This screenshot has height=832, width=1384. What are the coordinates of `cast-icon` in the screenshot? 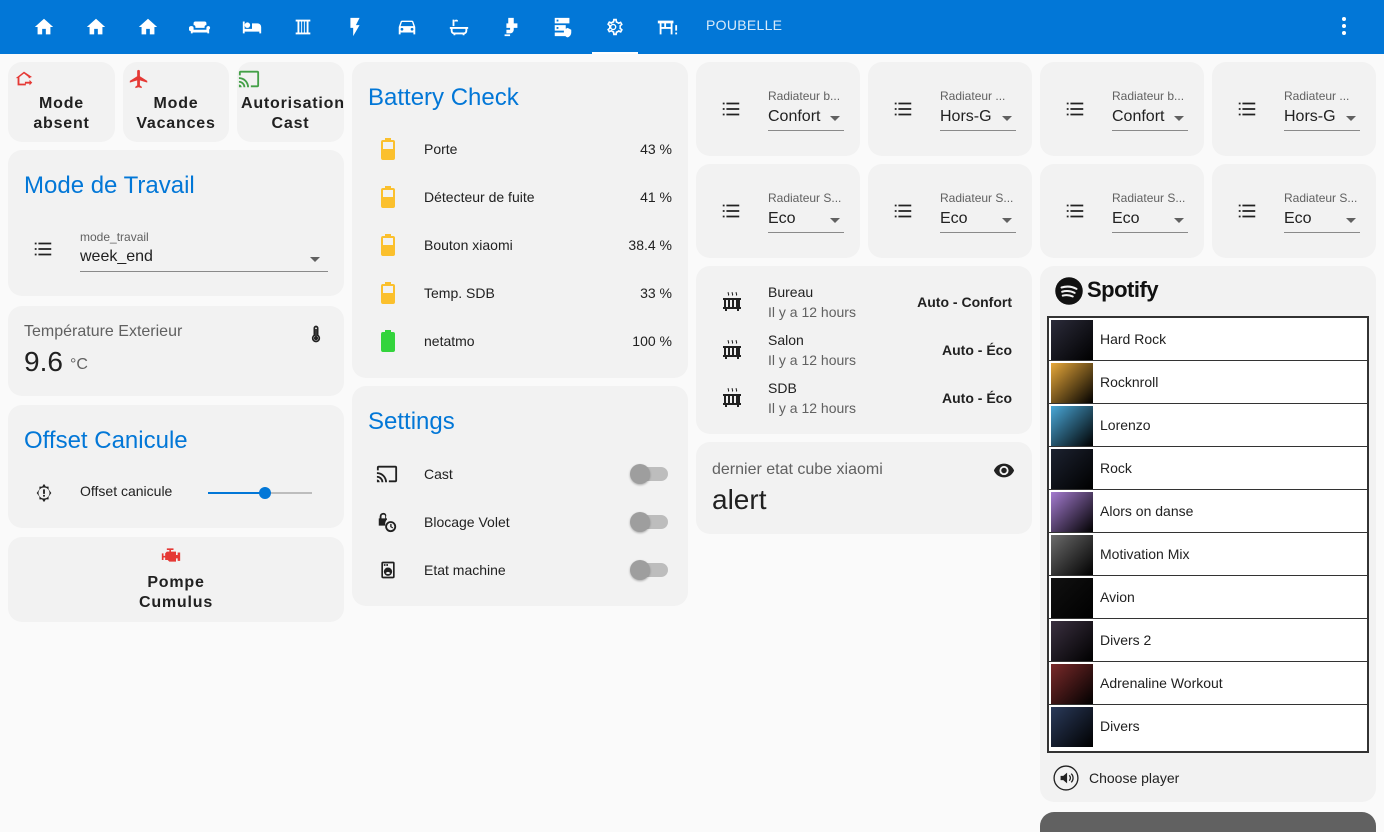 It's located at (387, 474).